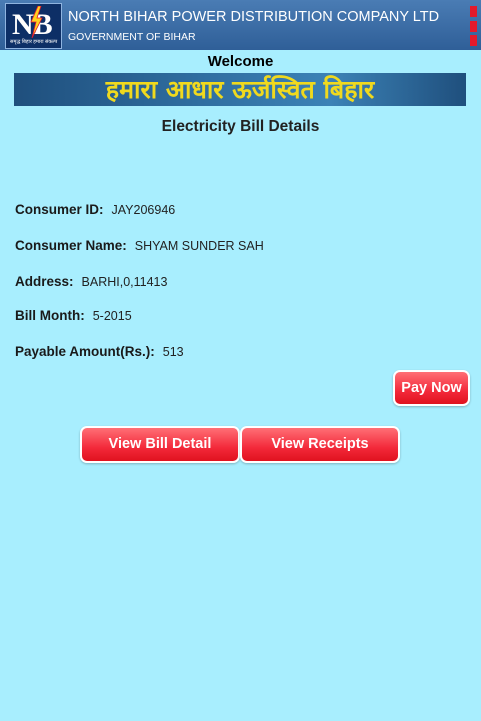 The image size is (481, 721). I want to click on pay-now-button: Pay Now, so click(431, 388).